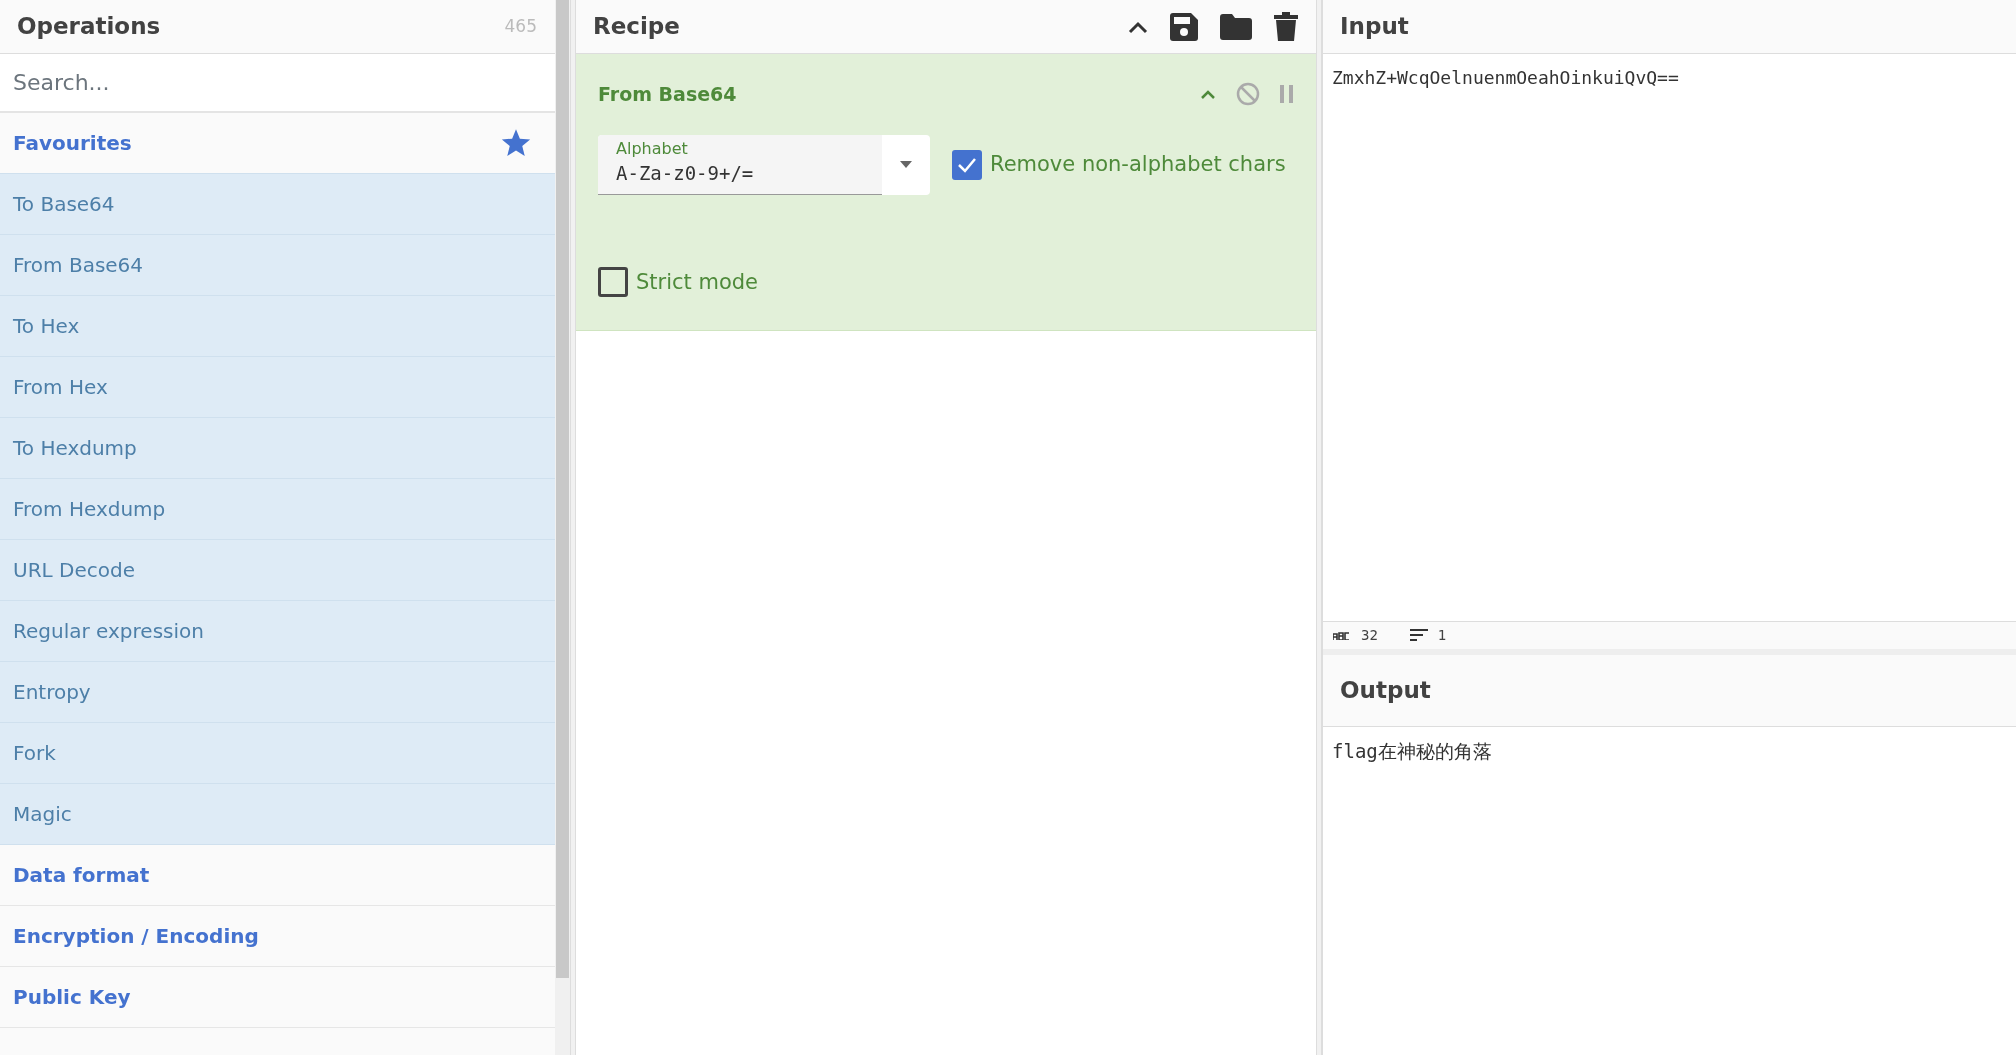 The height and width of the screenshot is (1055, 2016). I want to click on operation-item: Magic, so click(277, 814).